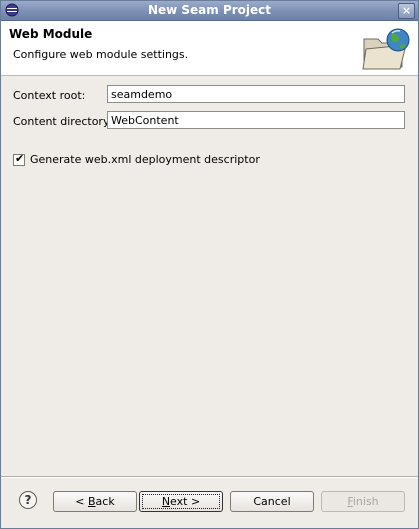  I want to click on page-description: Configure web module settings., so click(101, 54).